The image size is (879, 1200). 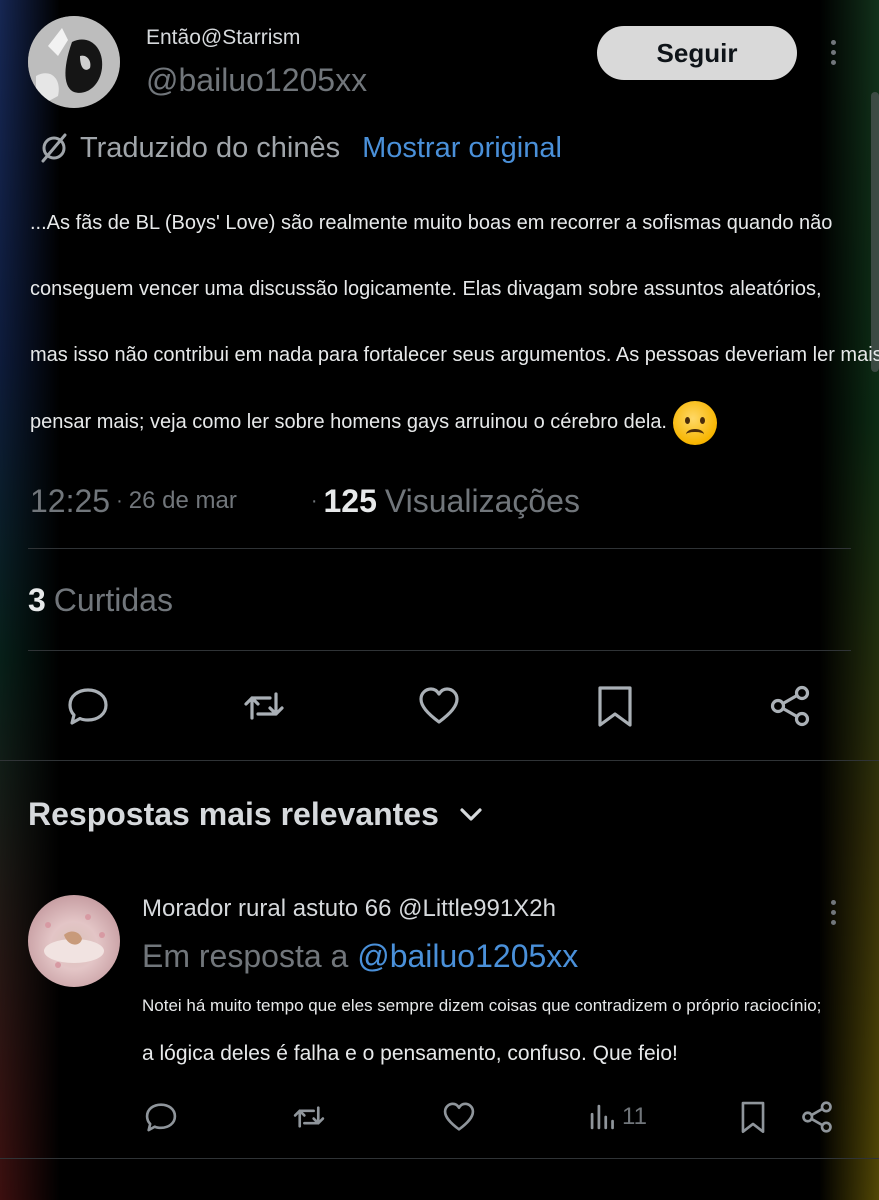 I want to click on sad-tear-face-icon, so click(x=695, y=422).